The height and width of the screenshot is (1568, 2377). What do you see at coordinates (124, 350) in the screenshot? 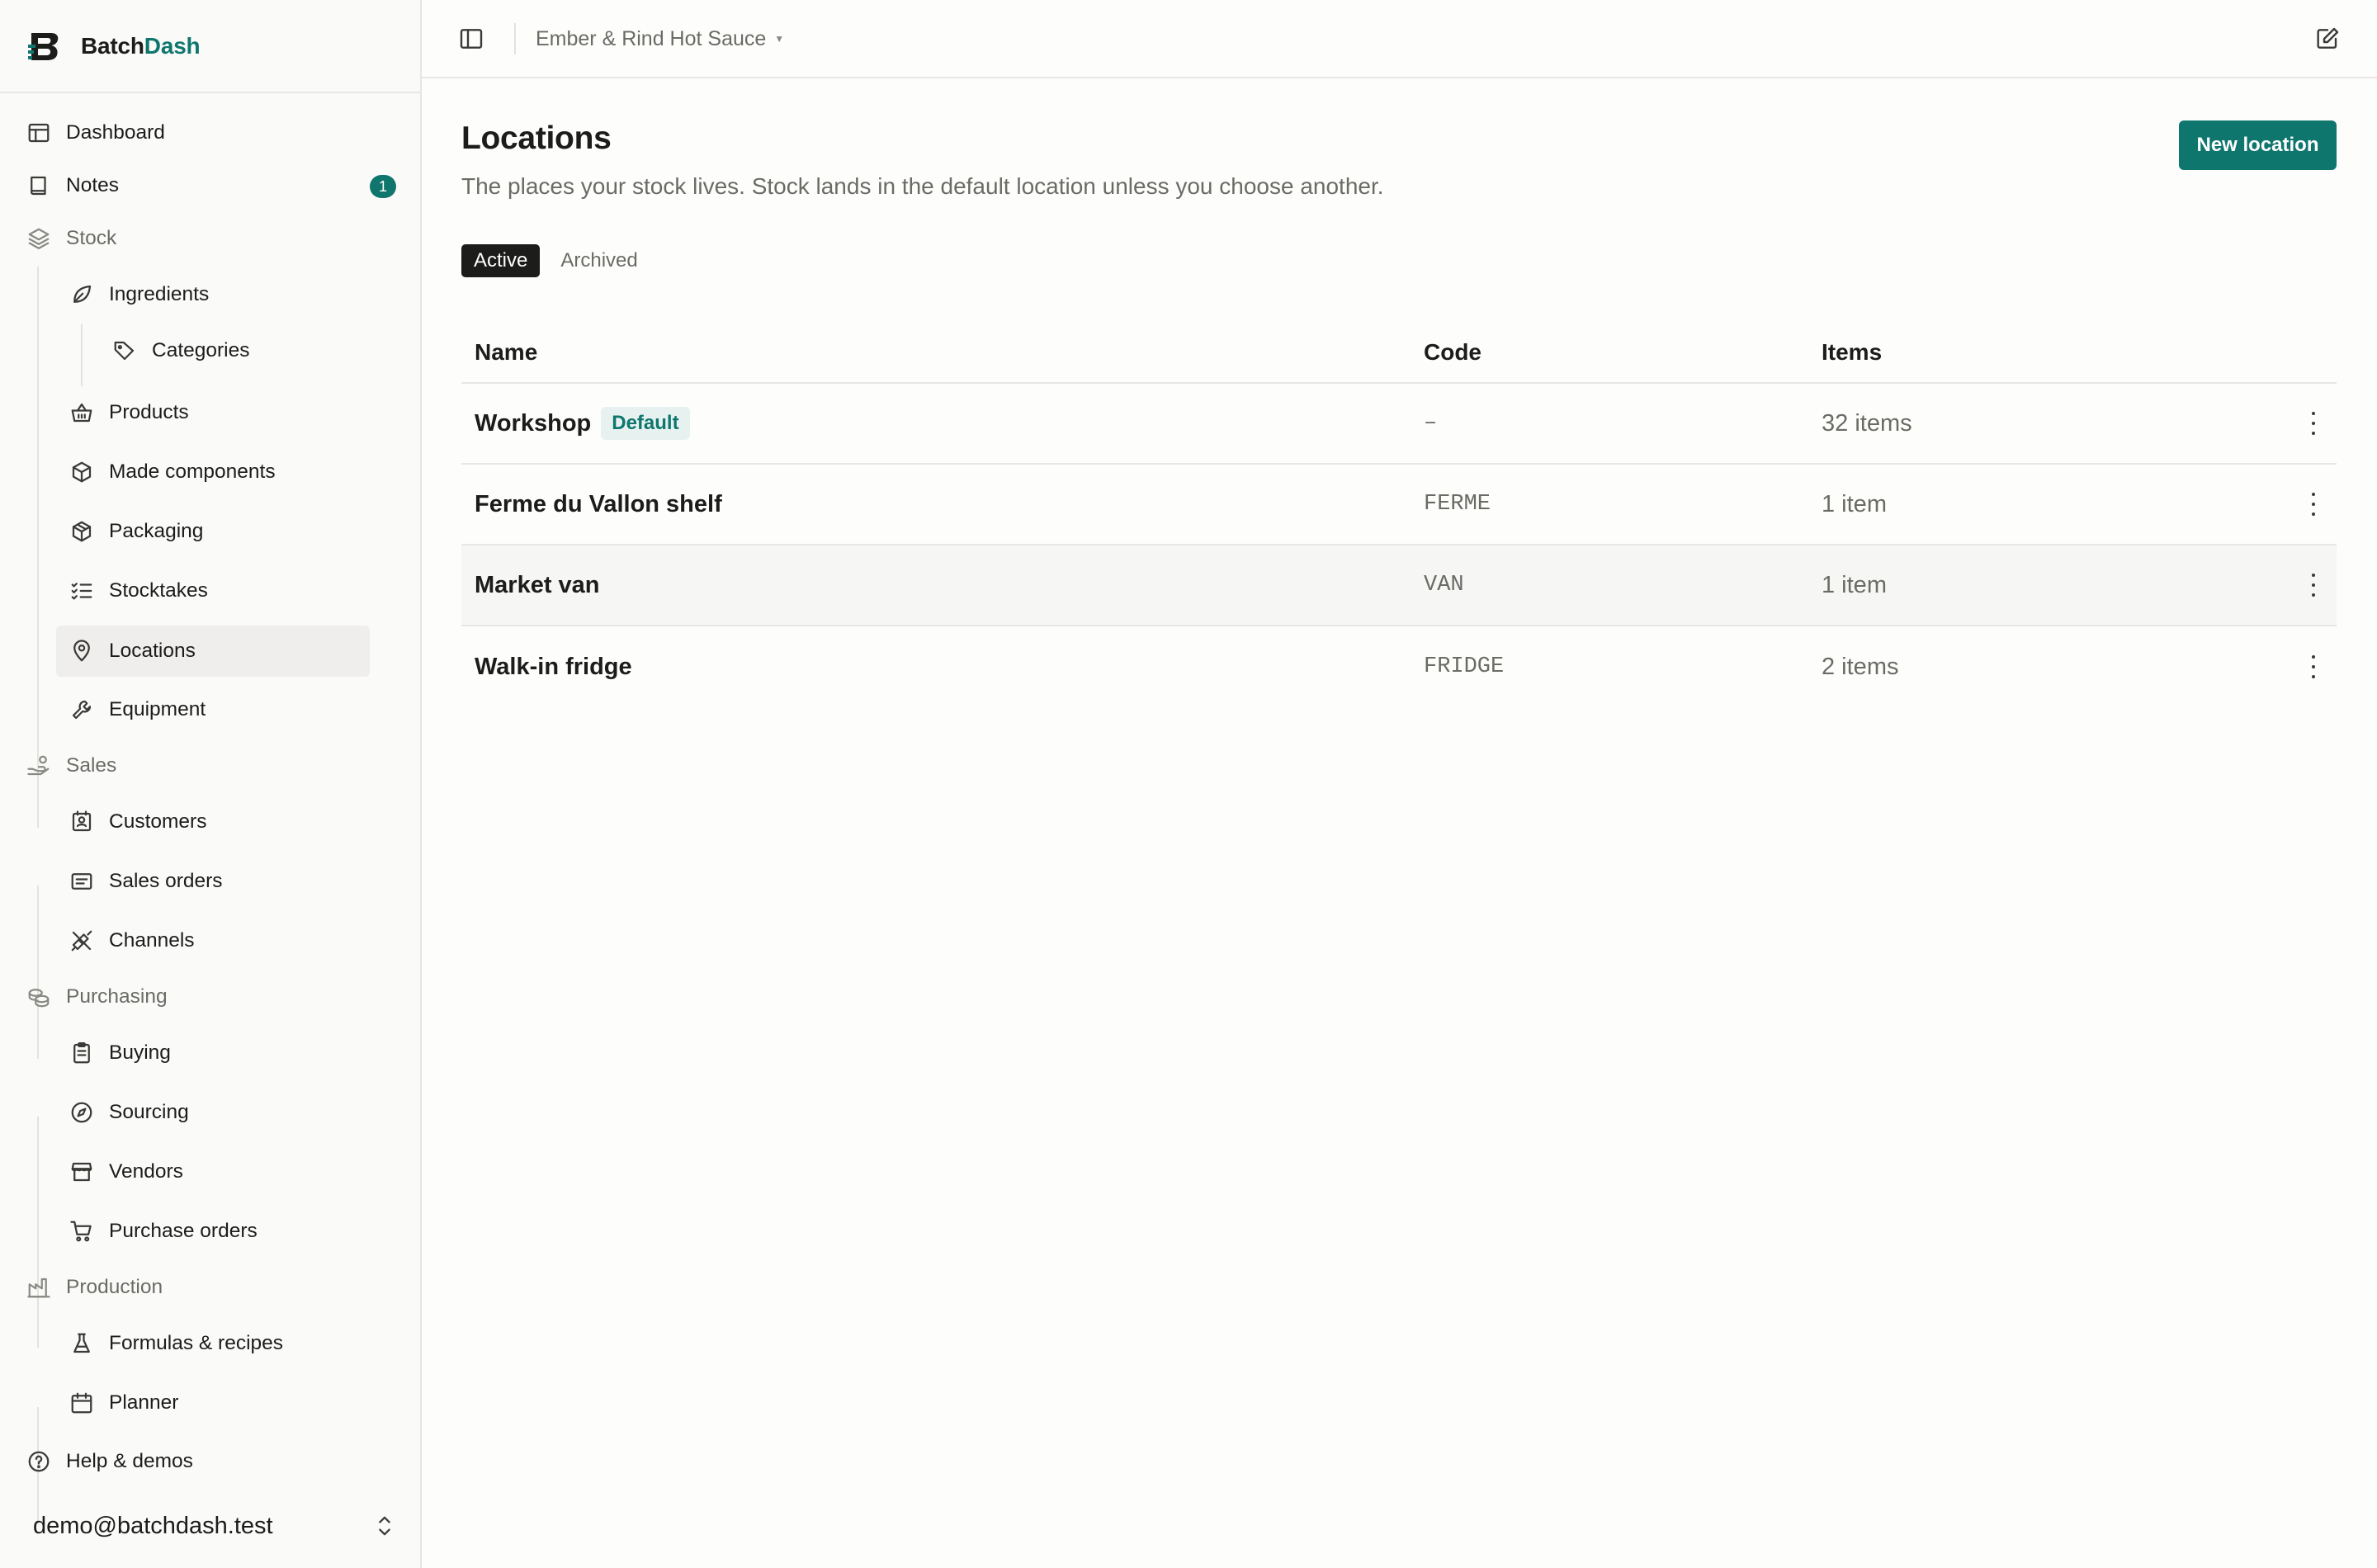
I see `tag-icon` at bounding box center [124, 350].